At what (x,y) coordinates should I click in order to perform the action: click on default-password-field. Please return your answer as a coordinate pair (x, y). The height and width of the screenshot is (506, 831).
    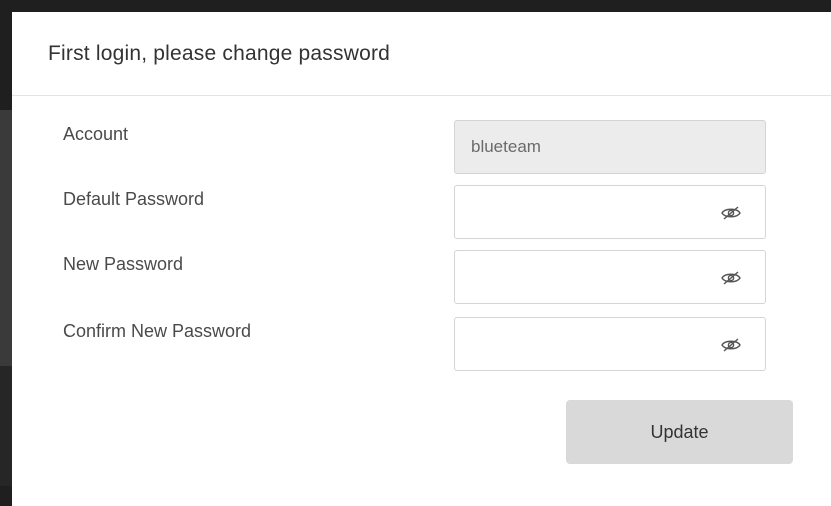
    Looking at the image, I should click on (610, 212).